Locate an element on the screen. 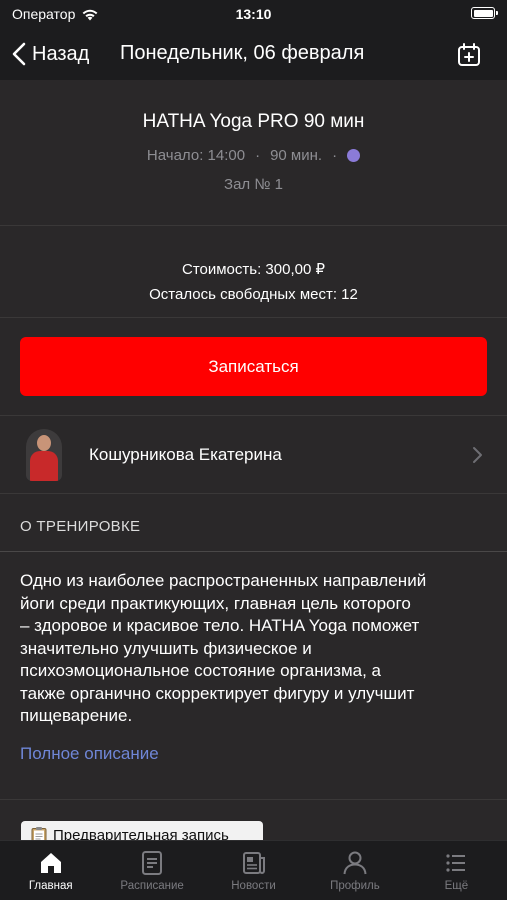 The height and width of the screenshot is (900, 507). about-section-title: О ТРЕНИРОВКЕ is located at coordinates (253, 523).